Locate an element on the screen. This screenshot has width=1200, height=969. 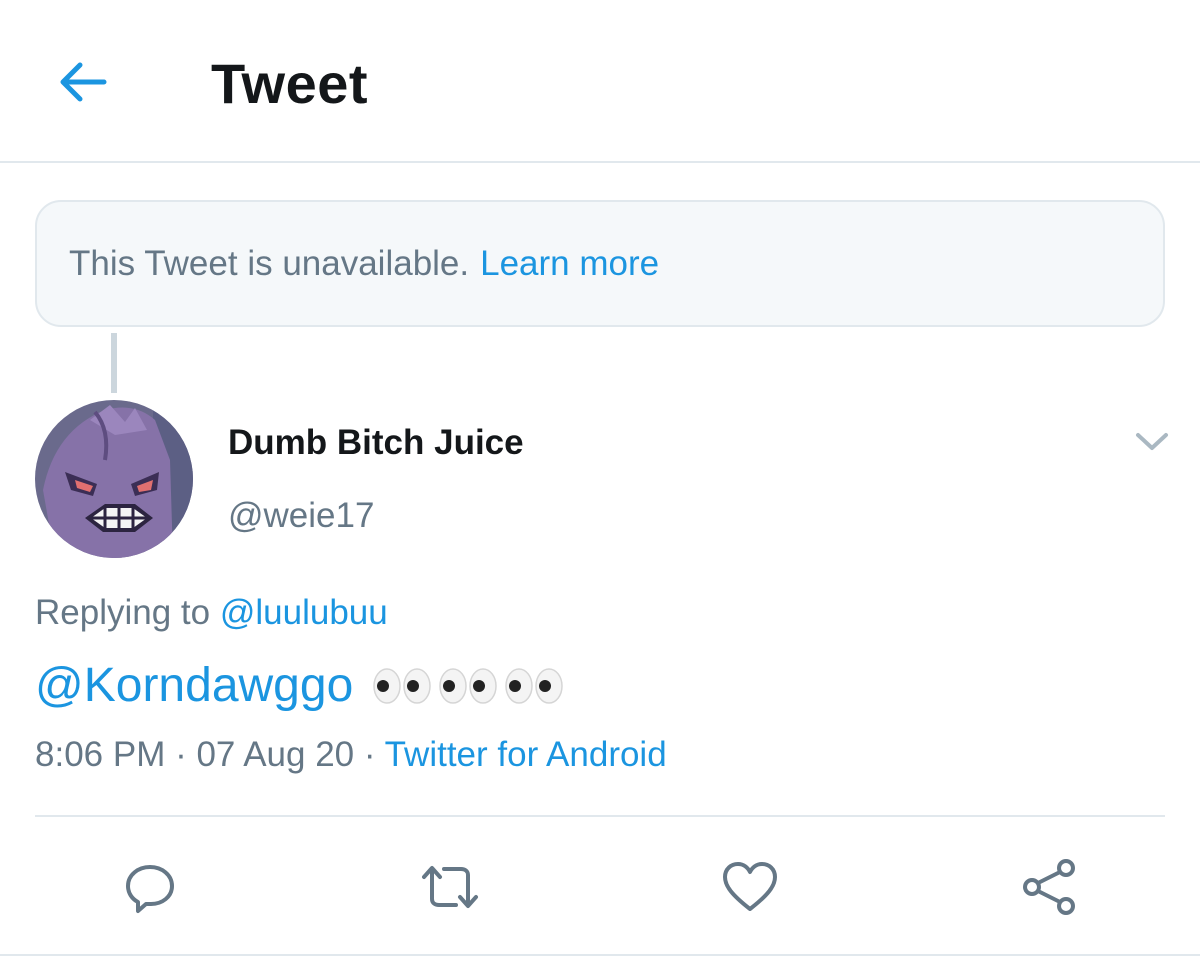
tweet-time: 8:06 PM is located at coordinates (100, 754).